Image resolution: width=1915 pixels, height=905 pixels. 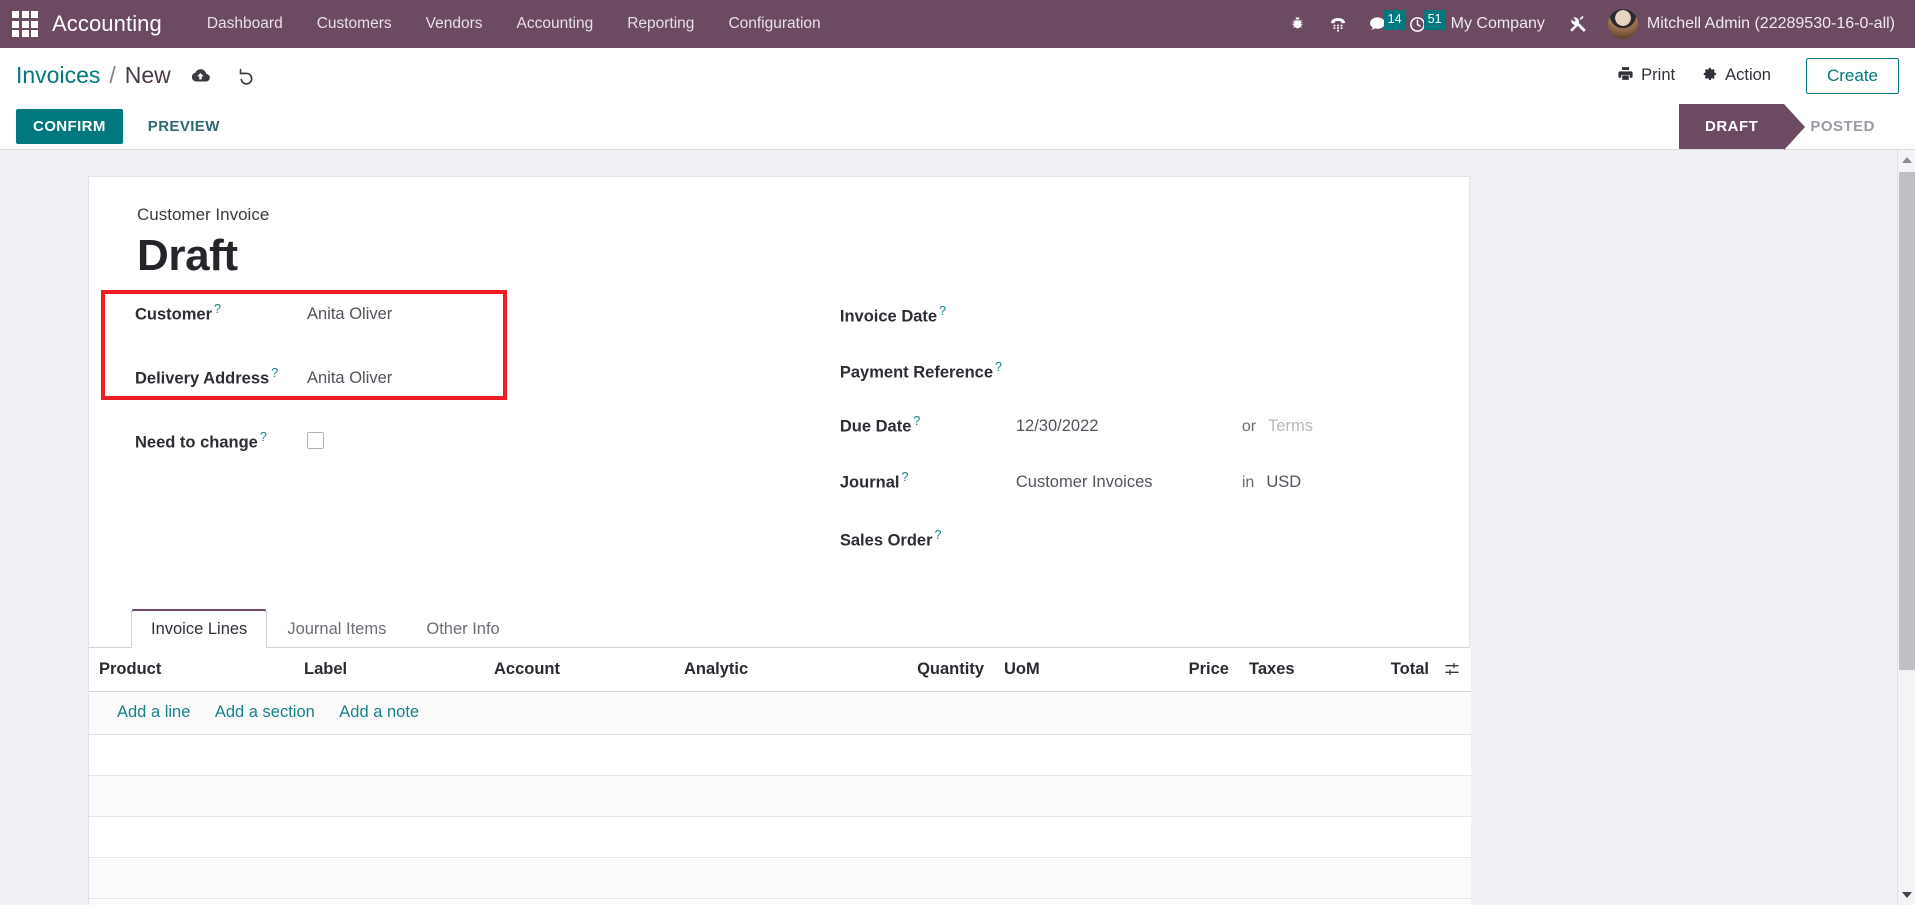 I want to click on field-payment-reference-label: Payment Reference?, so click(x=928, y=371).